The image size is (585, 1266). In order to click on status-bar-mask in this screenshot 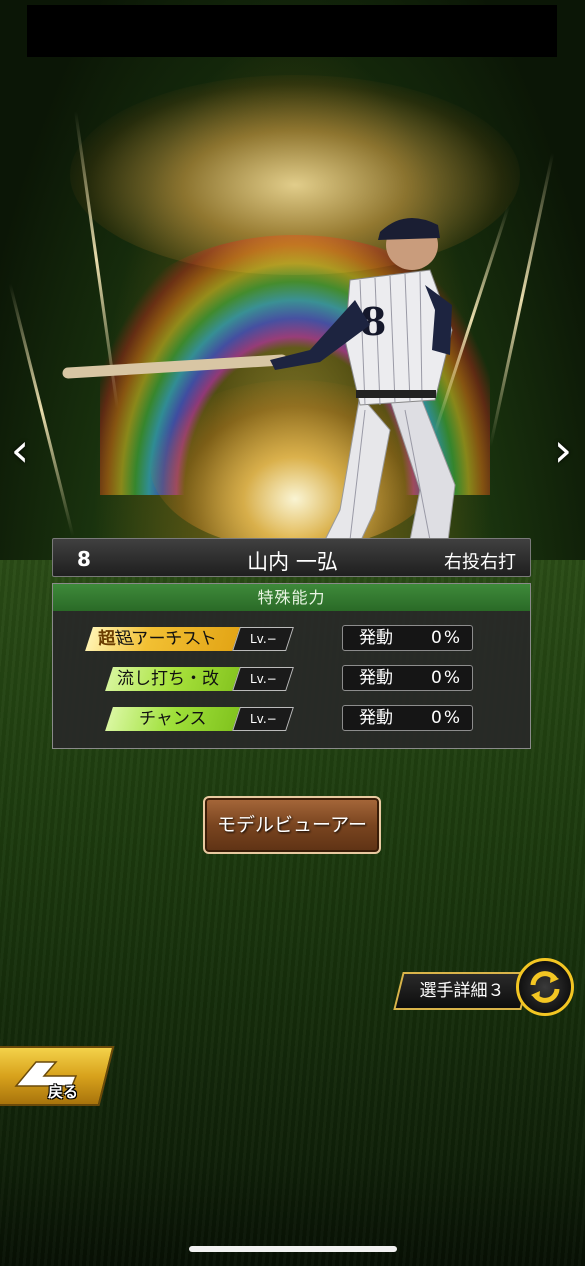, I will do `click(292, 31)`.